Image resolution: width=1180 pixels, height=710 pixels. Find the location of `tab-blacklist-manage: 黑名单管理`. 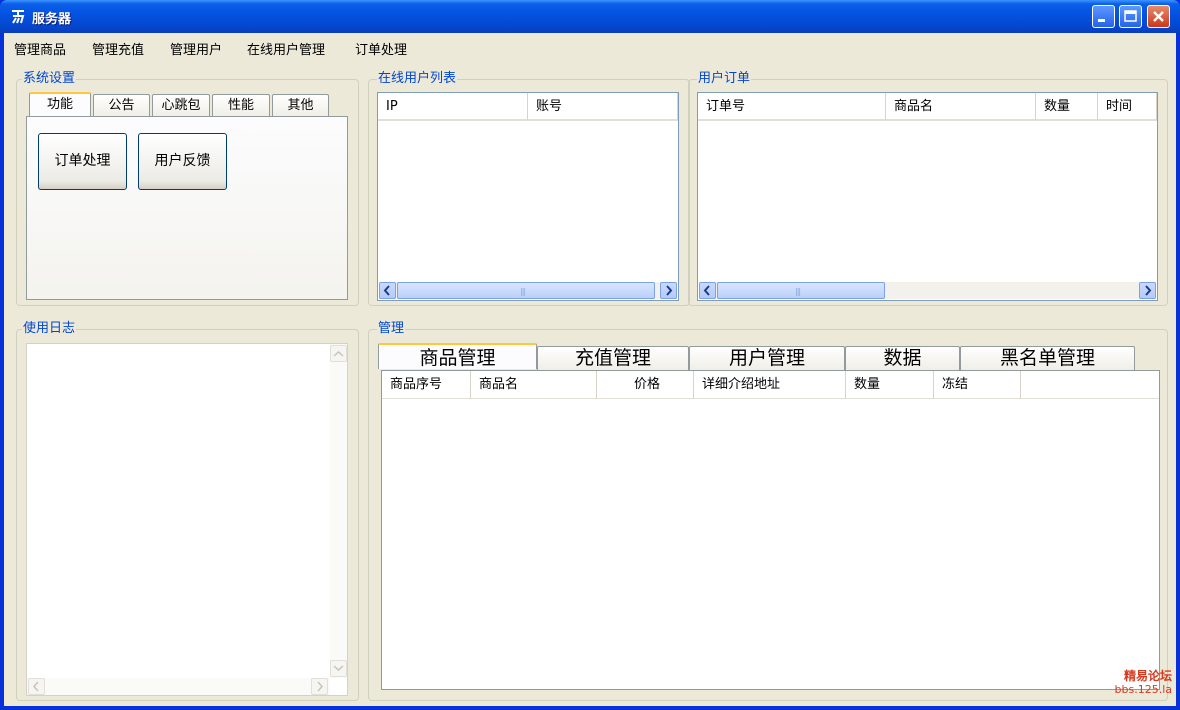

tab-blacklist-manage: 黑名单管理 is located at coordinates (1047, 358).